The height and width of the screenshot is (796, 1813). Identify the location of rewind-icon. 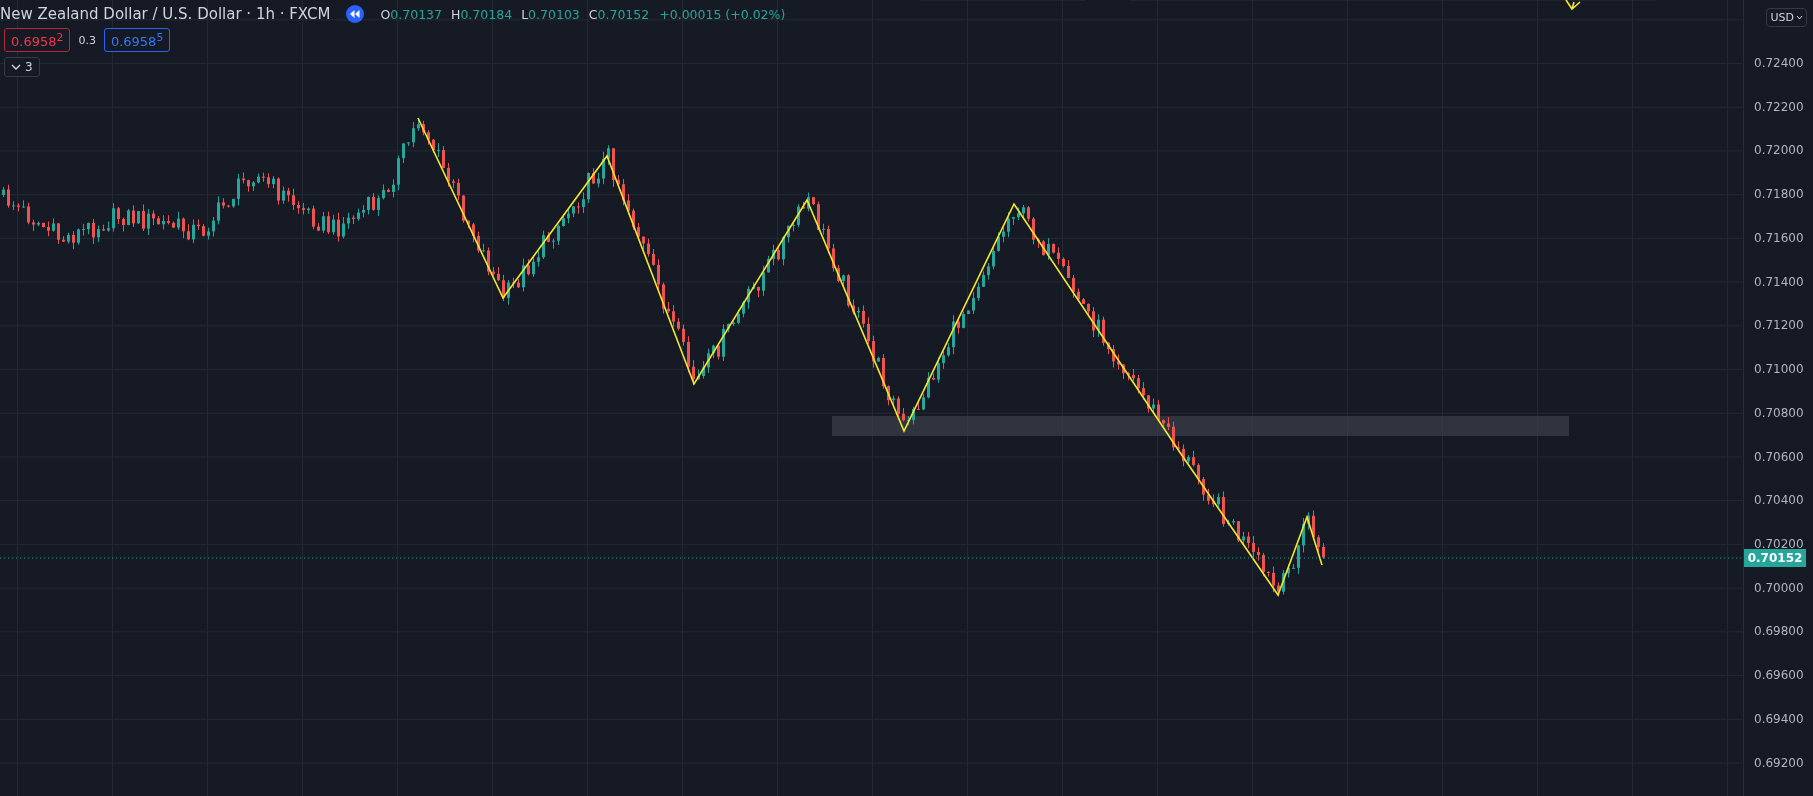
(355, 14).